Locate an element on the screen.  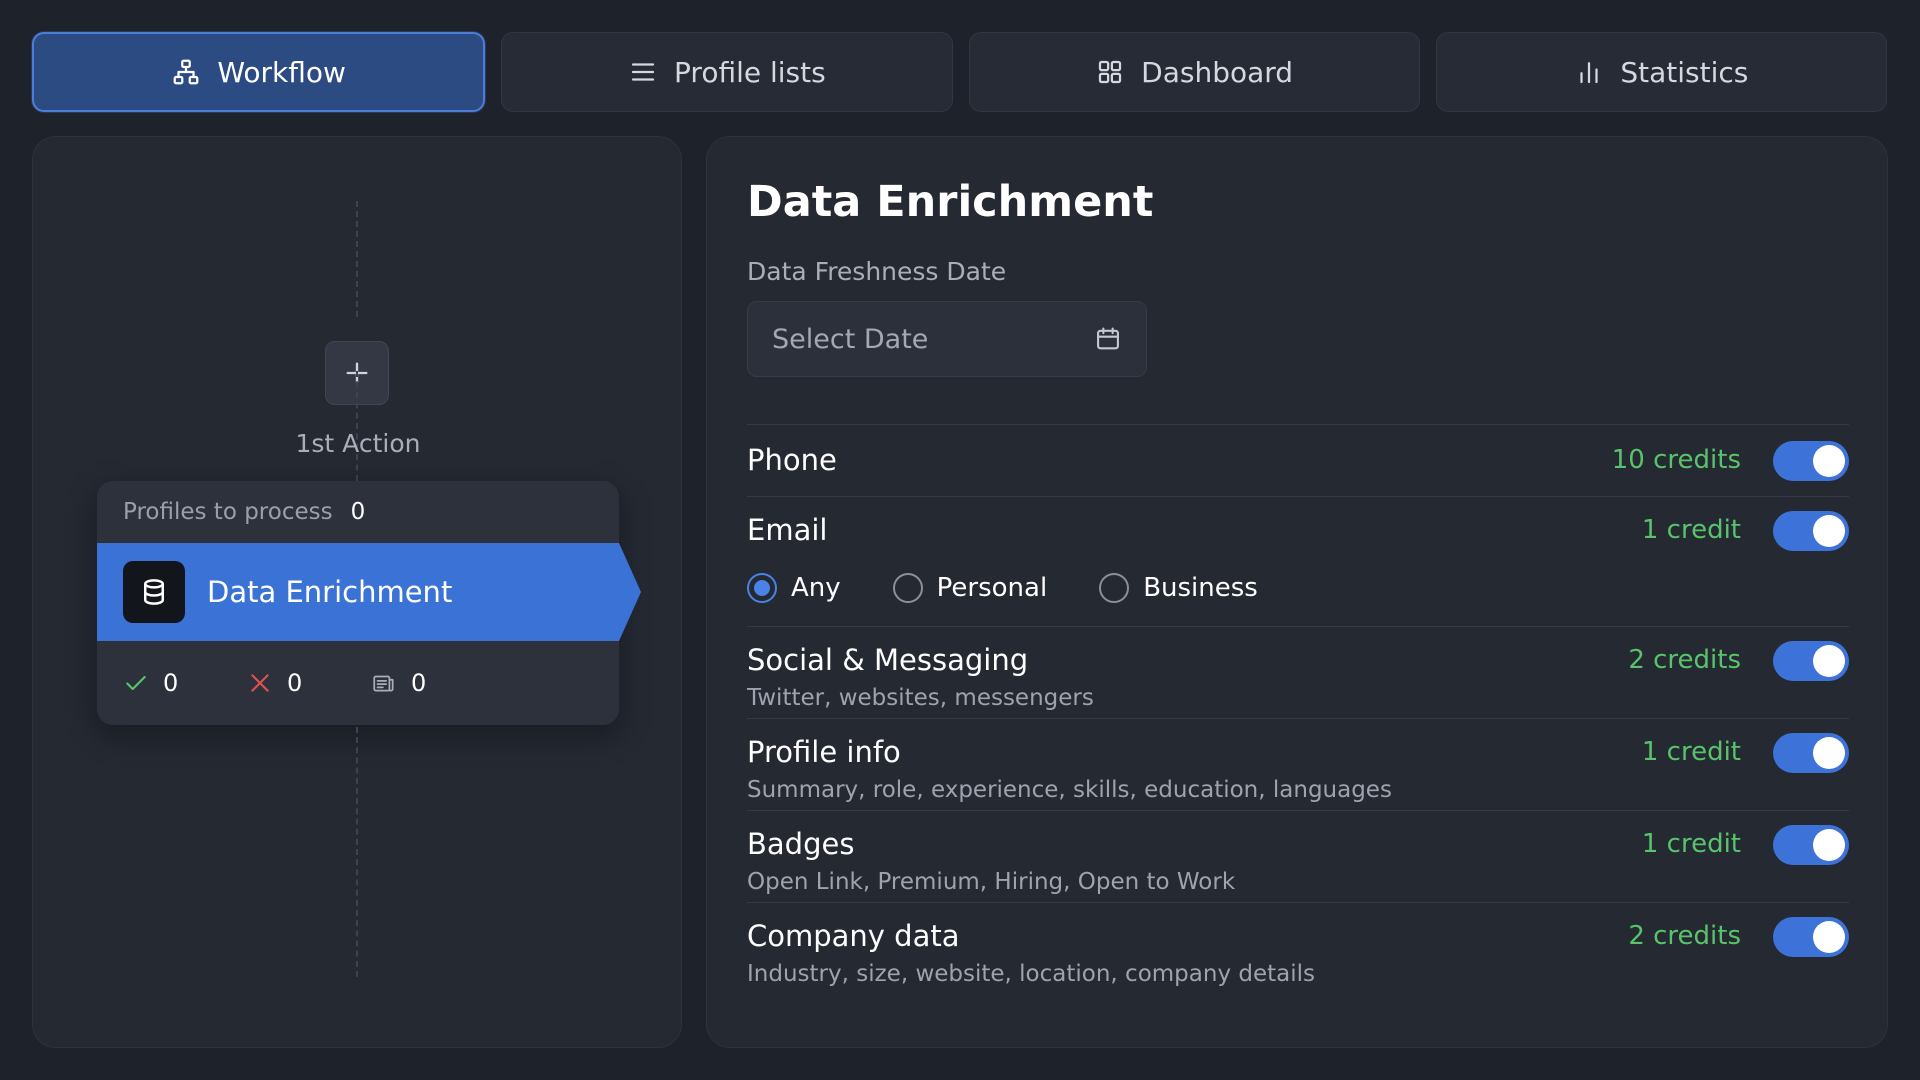
phone-toggle is located at coordinates (1811, 461).